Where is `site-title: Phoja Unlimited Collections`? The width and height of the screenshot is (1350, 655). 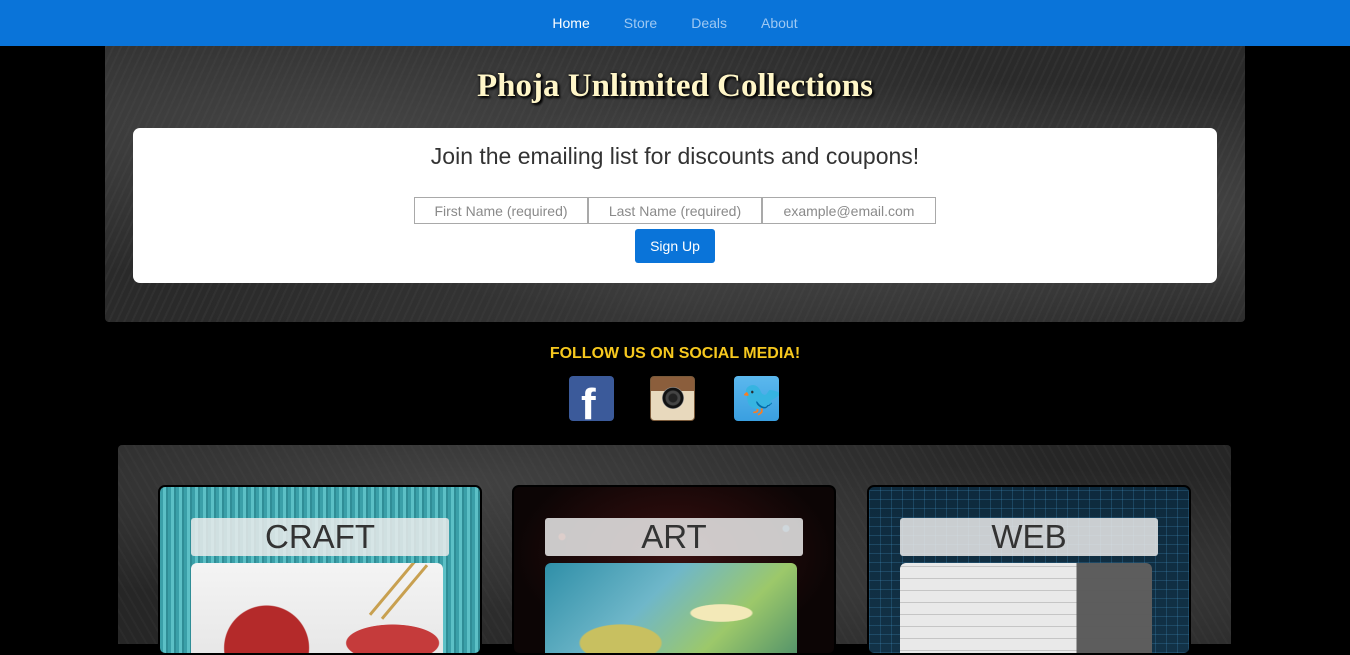
site-title: Phoja Unlimited Collections is located at coordinates (675, 86).